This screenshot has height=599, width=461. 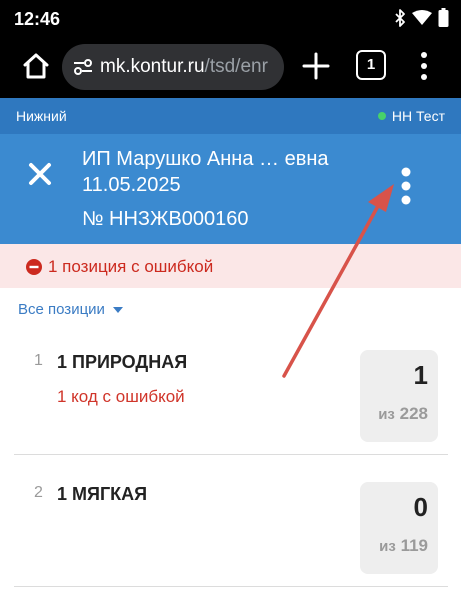 I want to click on url-text: mk.kontur.ru/tsd/enr, so click(x=184, y=67).